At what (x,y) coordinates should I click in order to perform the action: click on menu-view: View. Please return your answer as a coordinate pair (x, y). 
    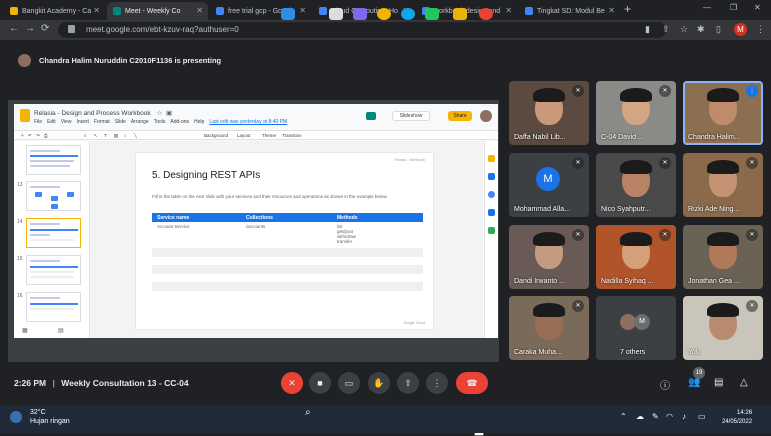
    Looking at the image, I should click on (66, 122).